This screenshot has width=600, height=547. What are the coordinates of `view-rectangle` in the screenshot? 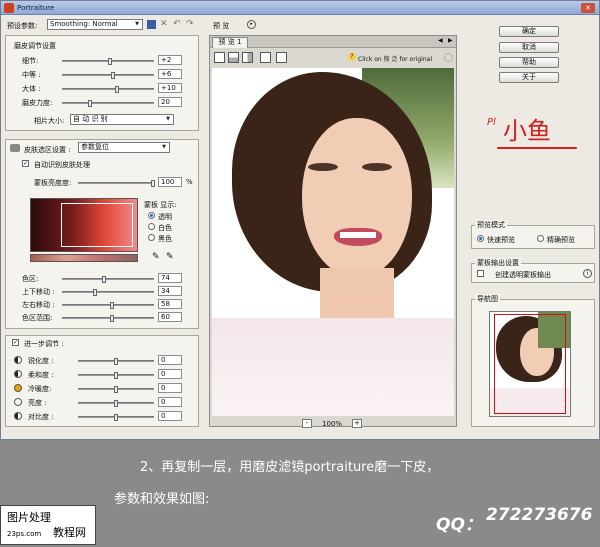 It's located at (530, 364).